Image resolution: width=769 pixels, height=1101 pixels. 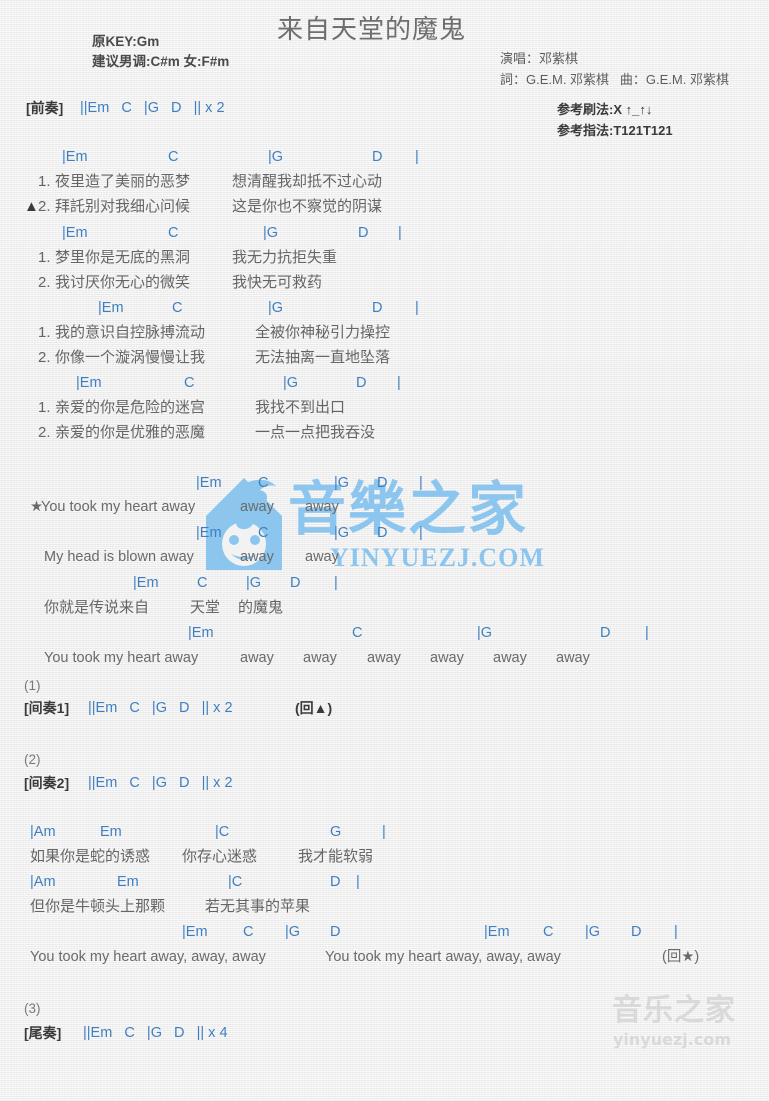 I want to click on lyric-away-4: away, so click(x=447, y=658).